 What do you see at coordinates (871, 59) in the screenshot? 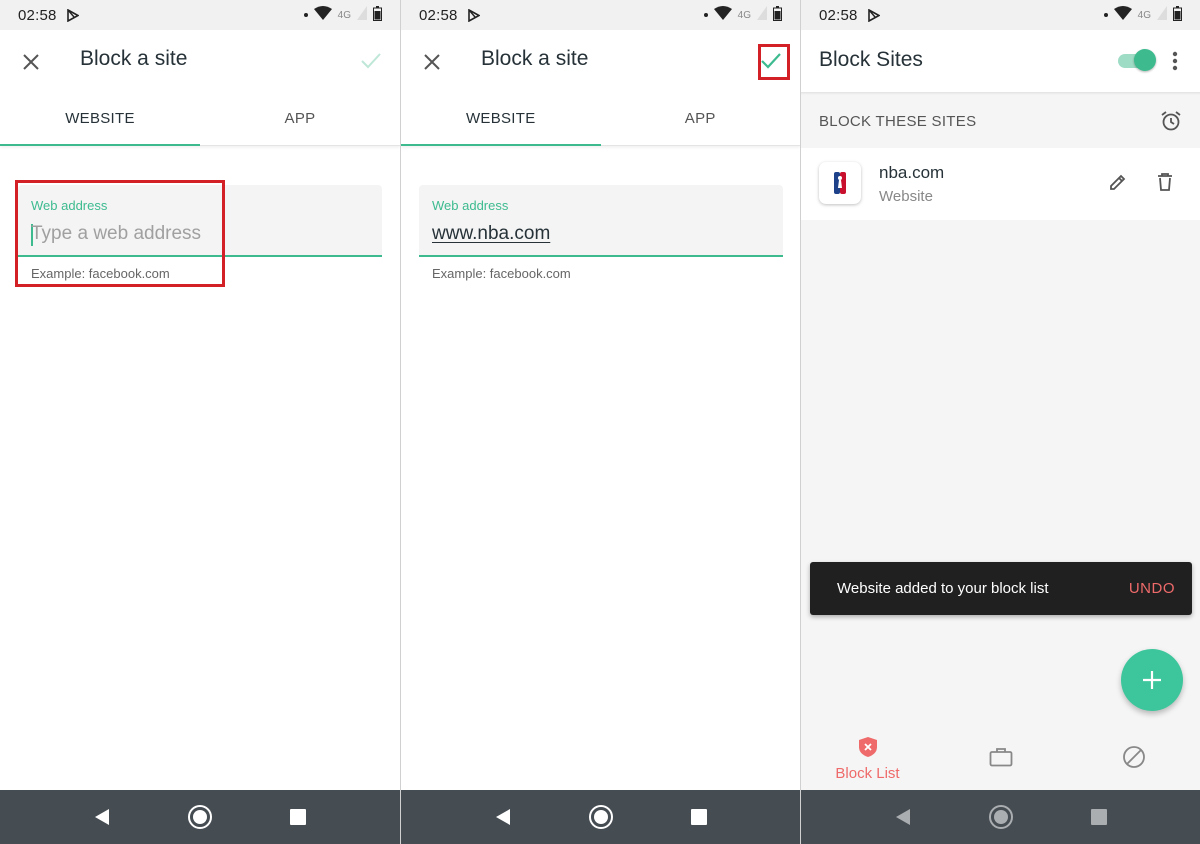
I see `page-title: Block Sites` at bounding box center [871, 59].